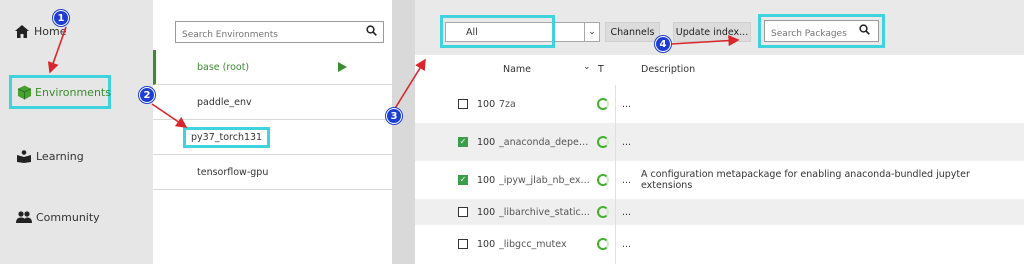  I want to click on annotation-badge-2: 2, so click(147, 95).